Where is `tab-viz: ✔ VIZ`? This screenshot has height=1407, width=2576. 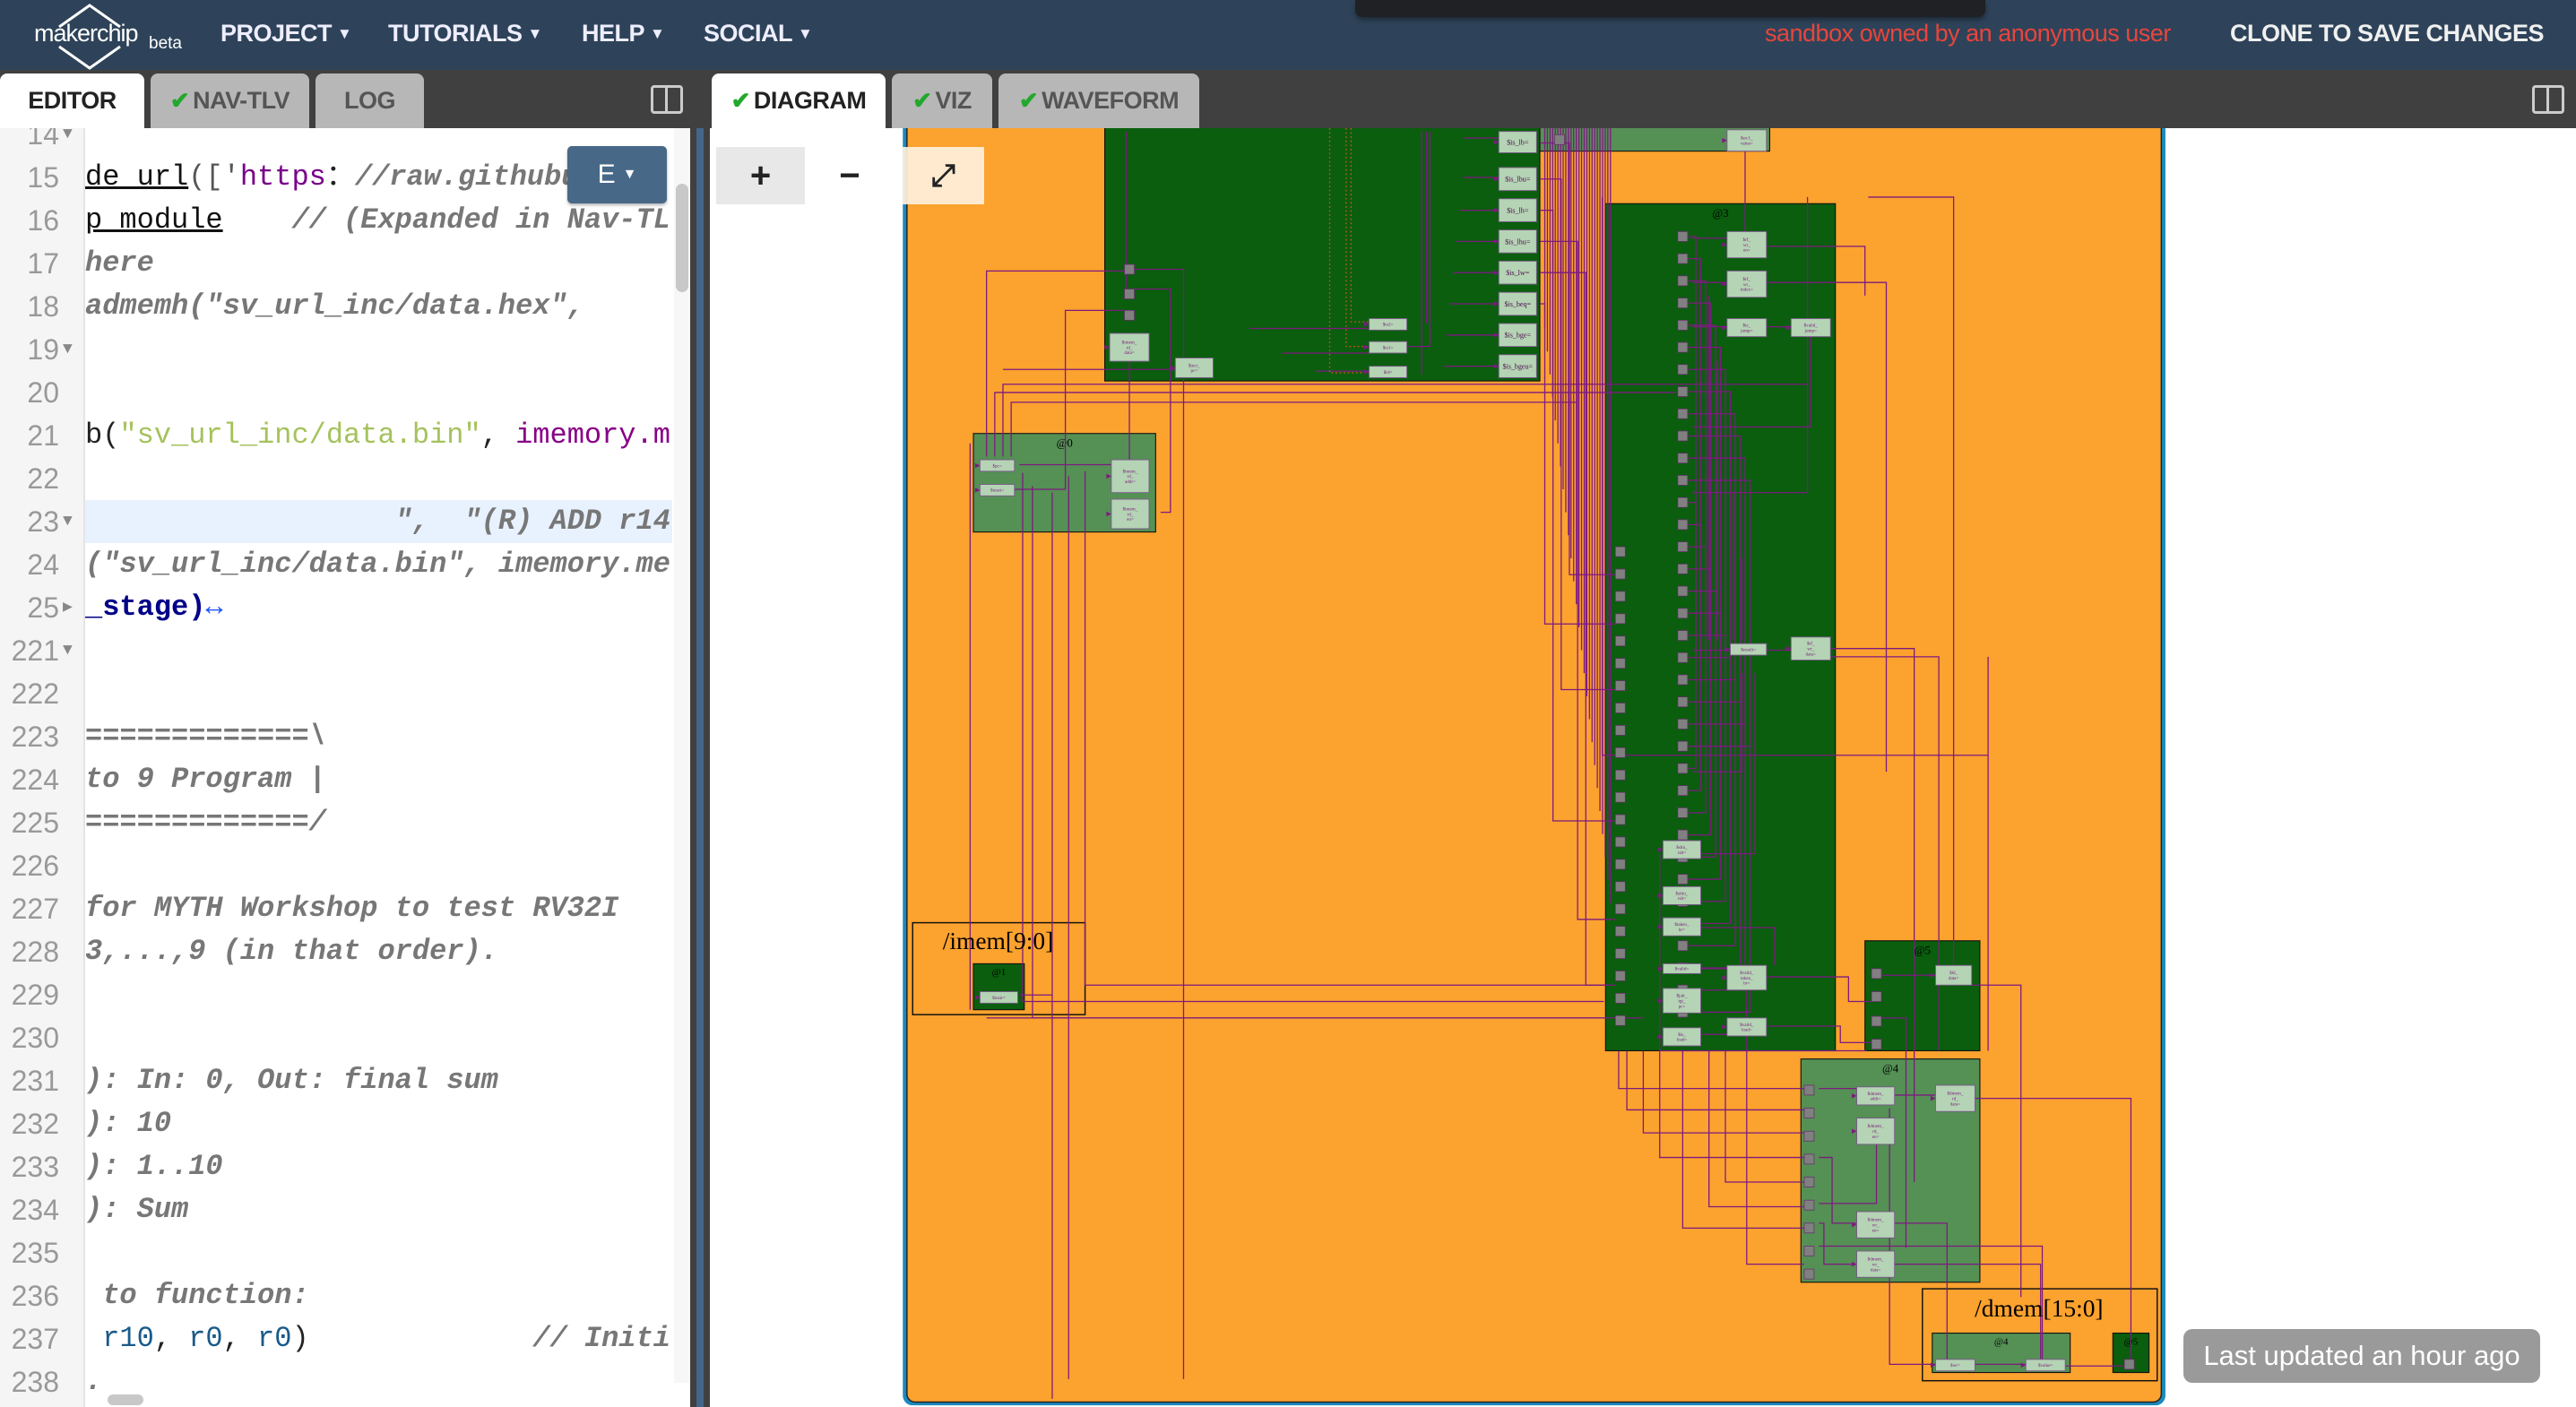
tab-viz: ✔ VIZ is located at coordinates (942, 100).